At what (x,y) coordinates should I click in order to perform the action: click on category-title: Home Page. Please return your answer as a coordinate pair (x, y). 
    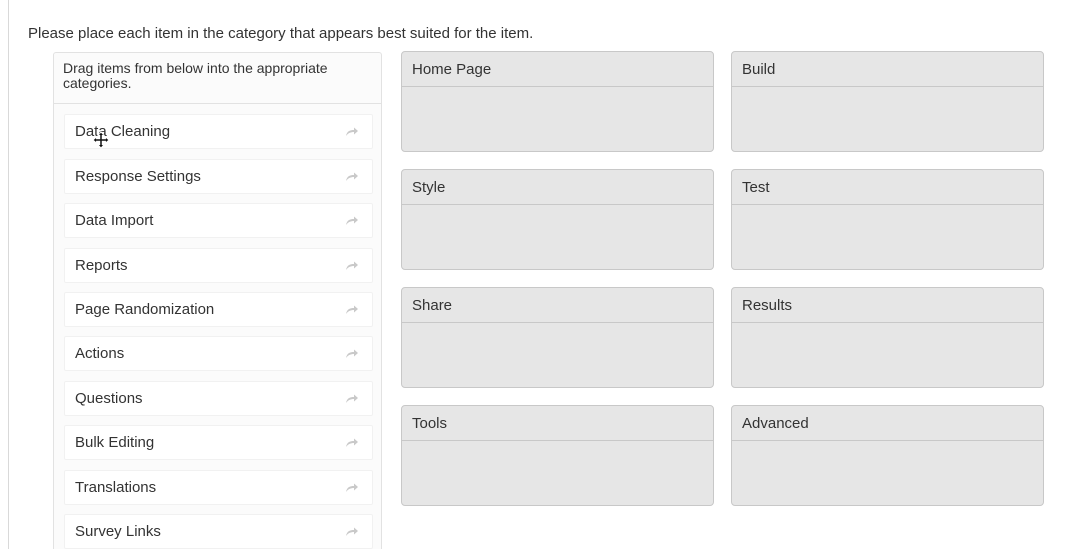
    Looking at the image, I should click on (557, 69).